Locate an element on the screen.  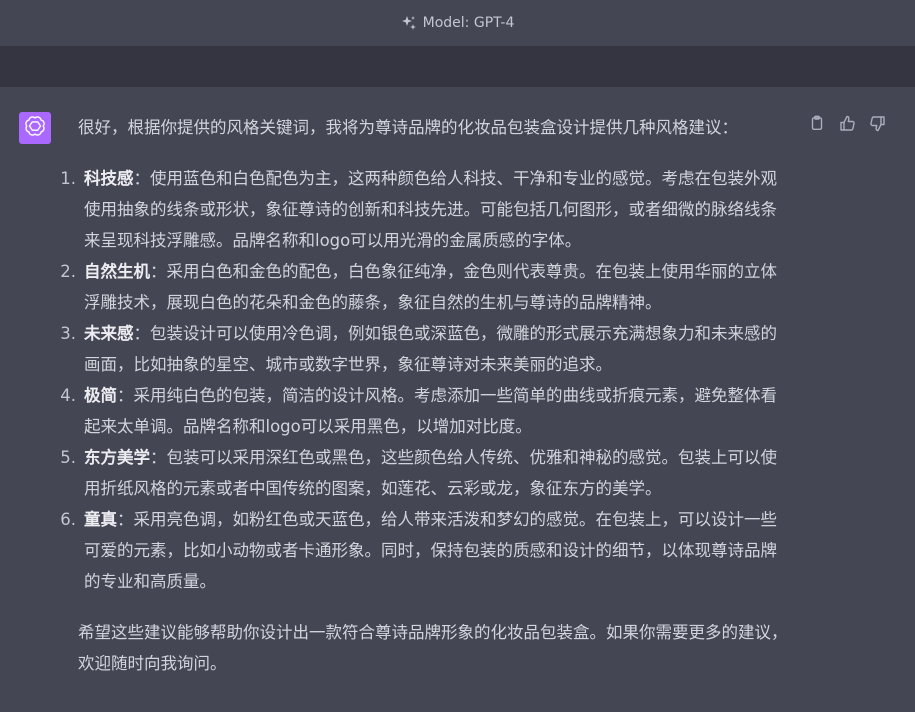
style-term: 东方美学 is located at coordinates (117, 457).